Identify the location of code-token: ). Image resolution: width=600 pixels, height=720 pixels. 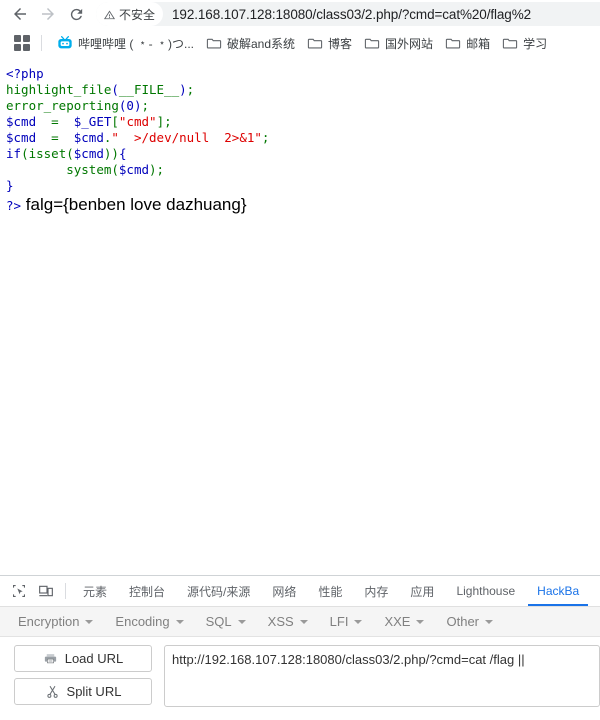
(183, 89).